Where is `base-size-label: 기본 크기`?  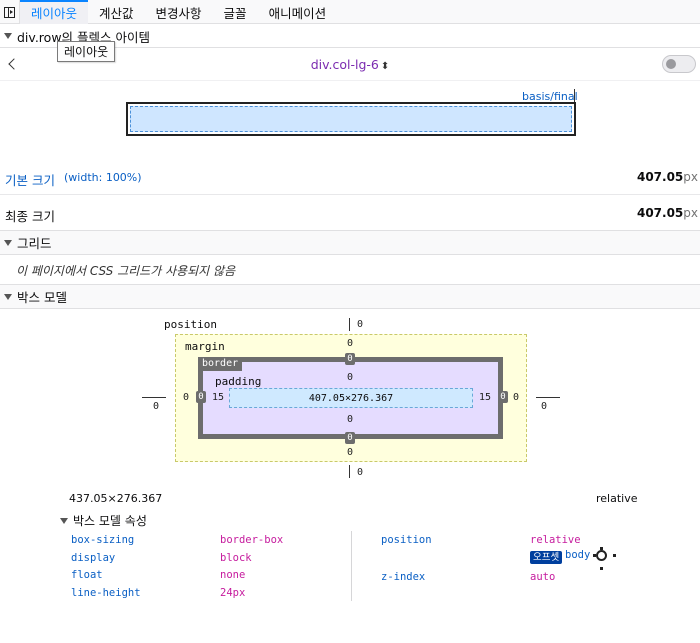
base-size-label: 기본 크기 is located at coordinates (30, 180).